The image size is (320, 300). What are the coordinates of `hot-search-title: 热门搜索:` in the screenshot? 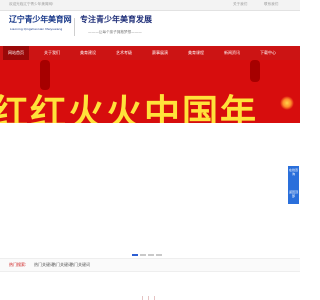 It's located at (18, 264).